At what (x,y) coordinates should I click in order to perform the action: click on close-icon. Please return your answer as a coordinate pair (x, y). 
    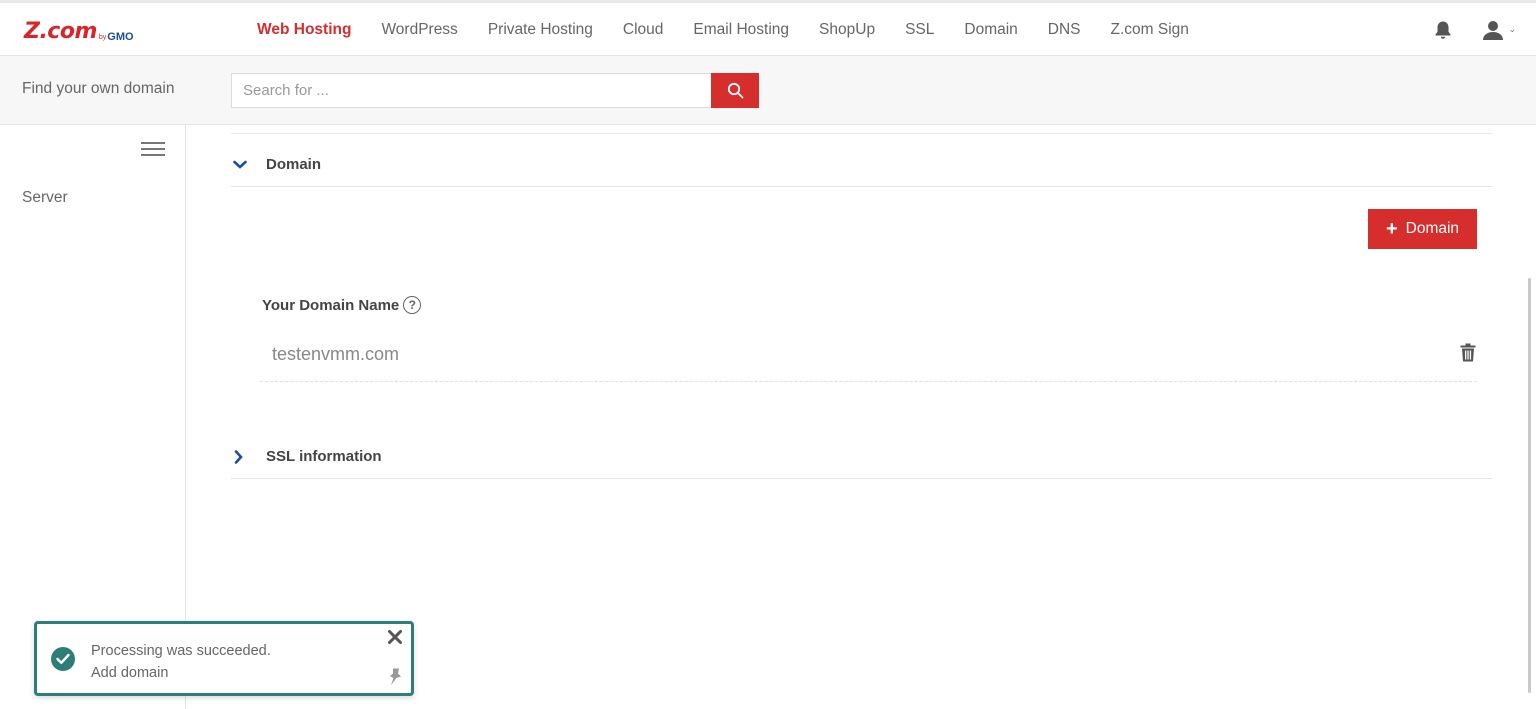
    Looking at the image, I should click on (395, 639).